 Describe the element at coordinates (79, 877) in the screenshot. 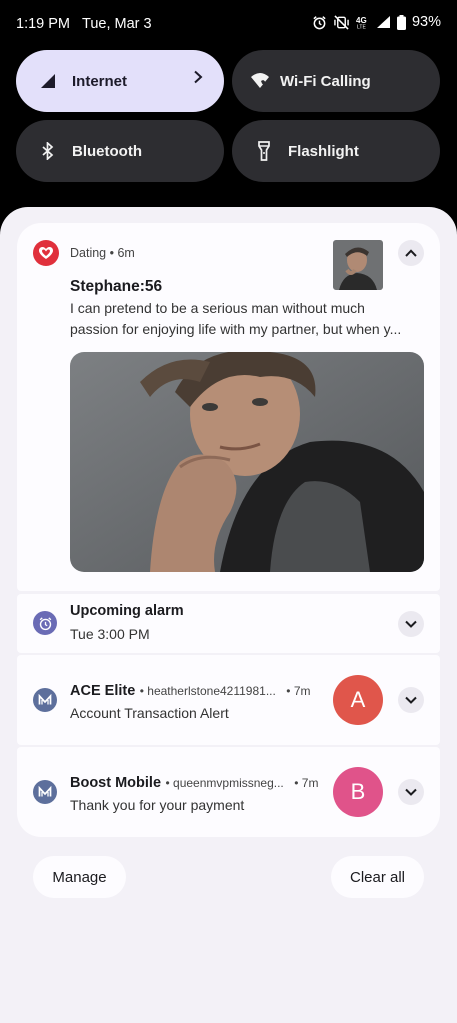

I see `manage-button: Manage` at that location.